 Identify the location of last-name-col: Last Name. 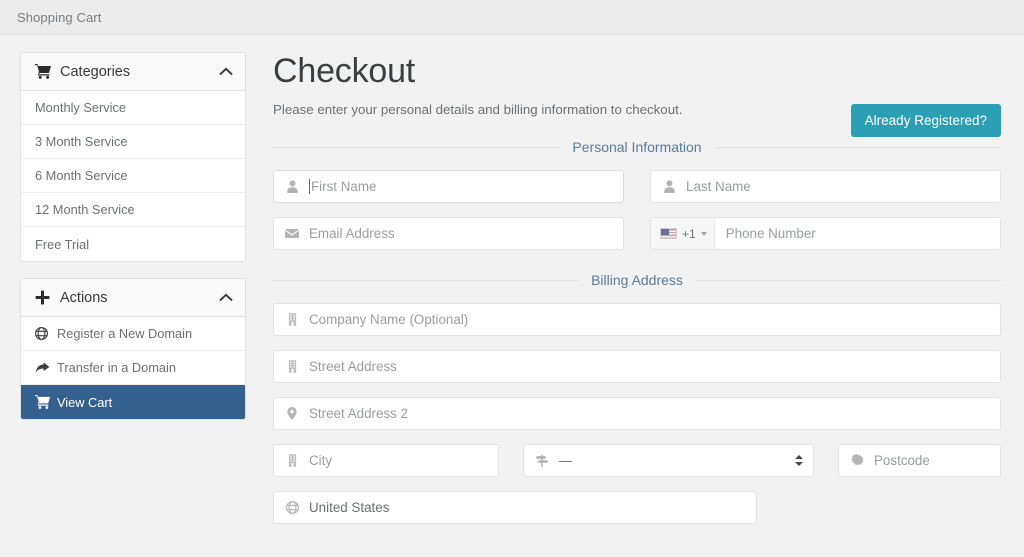
(825, 186).